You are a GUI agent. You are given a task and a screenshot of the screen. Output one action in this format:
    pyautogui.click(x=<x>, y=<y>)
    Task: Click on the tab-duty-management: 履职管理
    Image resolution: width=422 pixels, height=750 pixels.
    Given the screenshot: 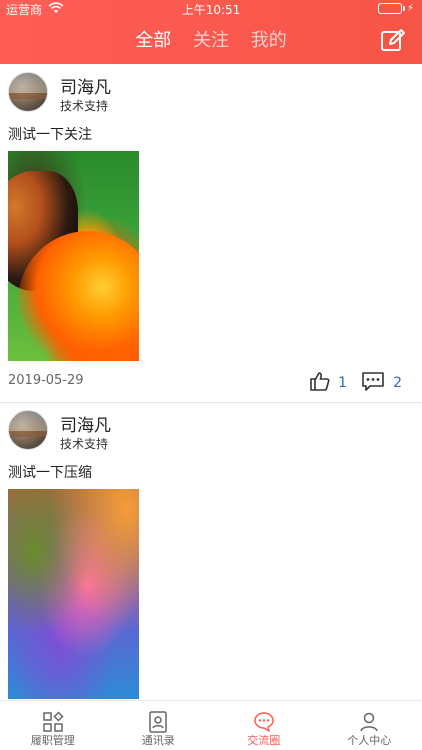 What is the action you would take?
    pyautogui.click(x=53, y=725)
    